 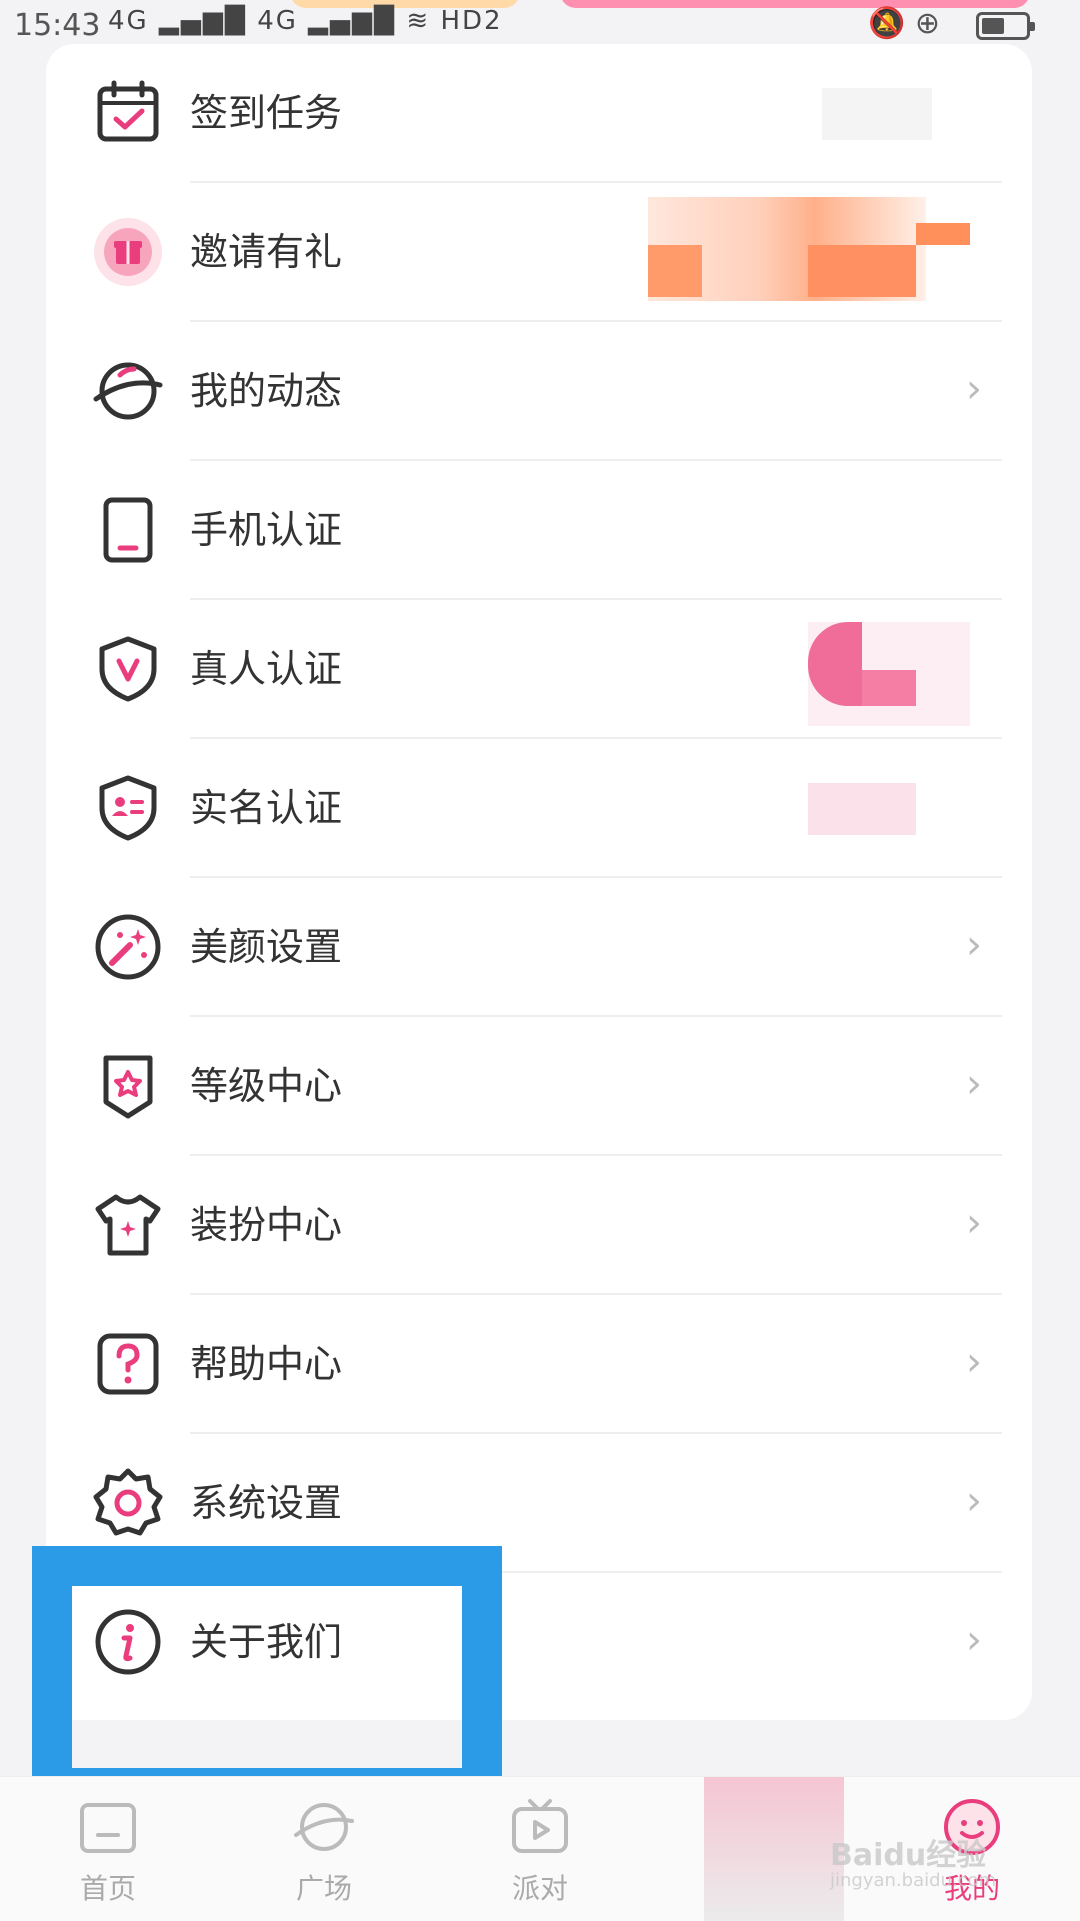 I want to click on menu-item-phone-verify: 手机认证, so click(x=539, y=530).